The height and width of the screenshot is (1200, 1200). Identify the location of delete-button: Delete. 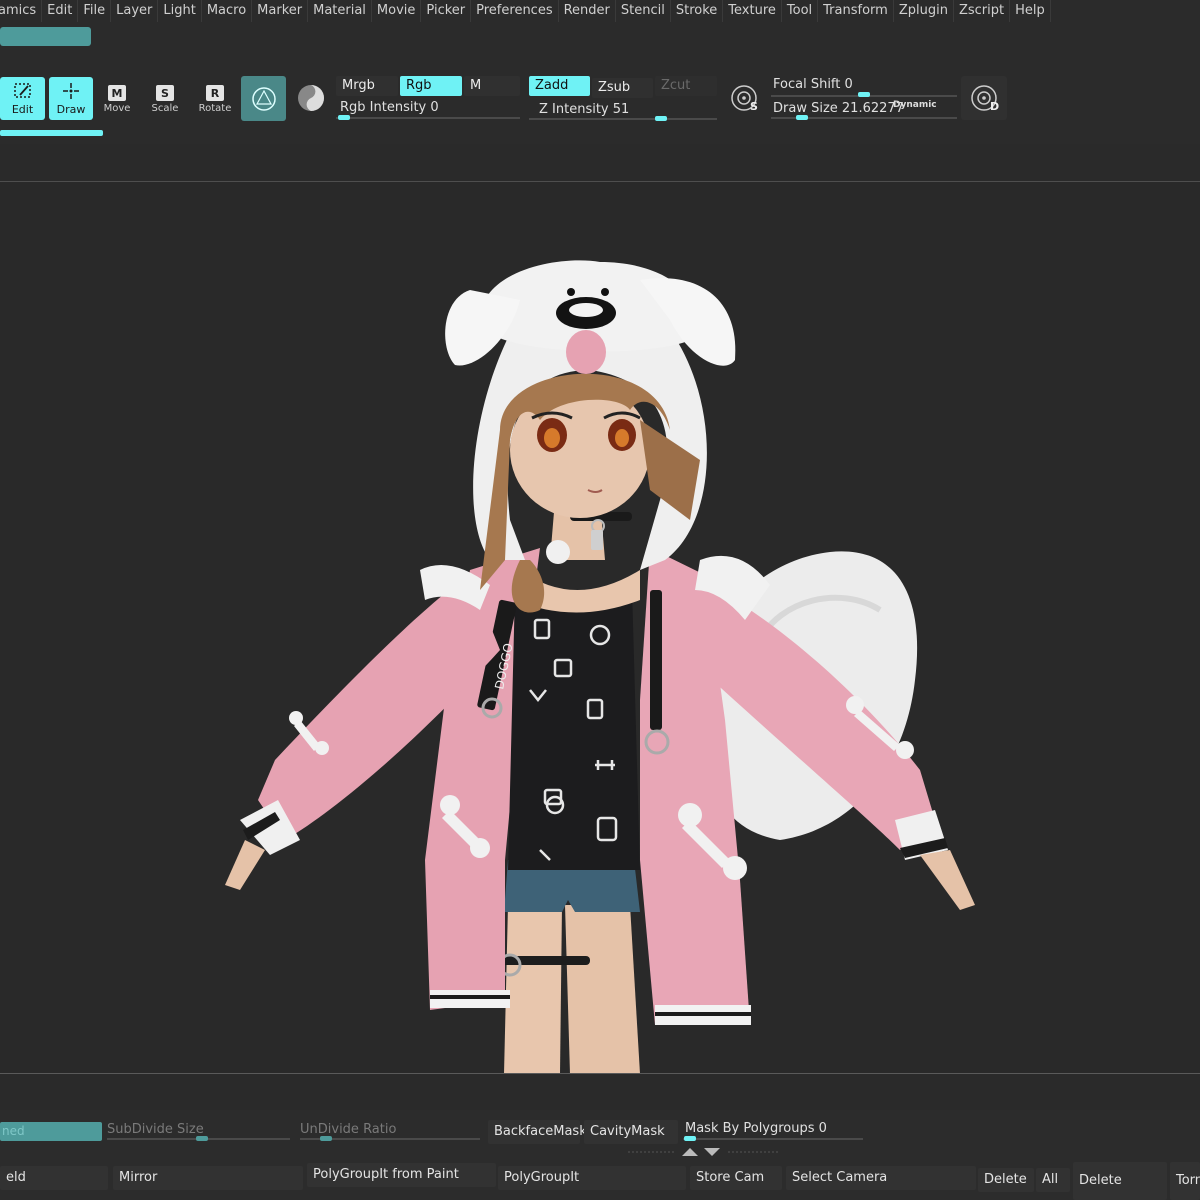
(1006, 1180).